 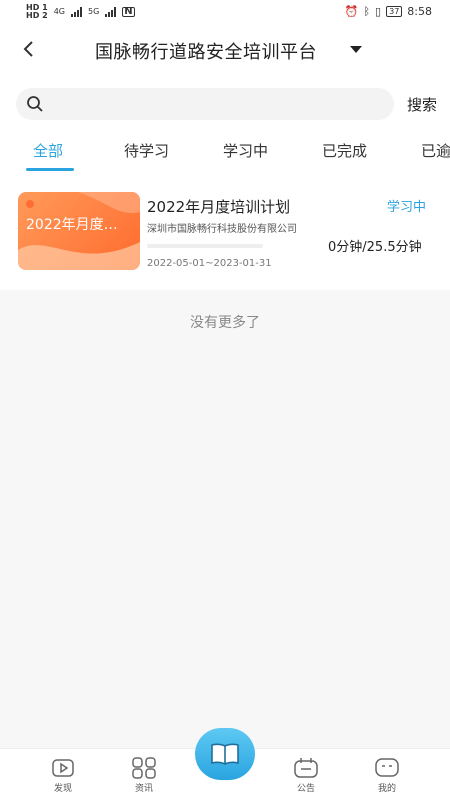 What do you see at coordinates (394, 11) in the screenshot?
I see `battery-icon: 37` at bounding box center [394, 11].